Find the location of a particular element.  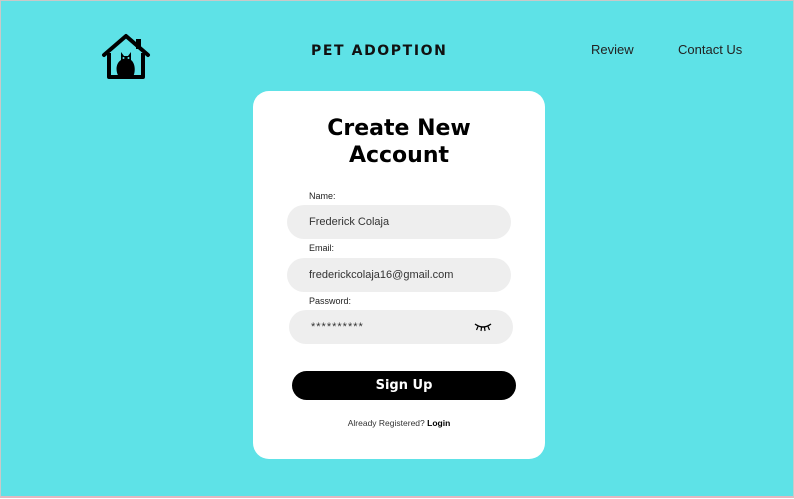

login-link: Login is located at coordinates (438, 423).